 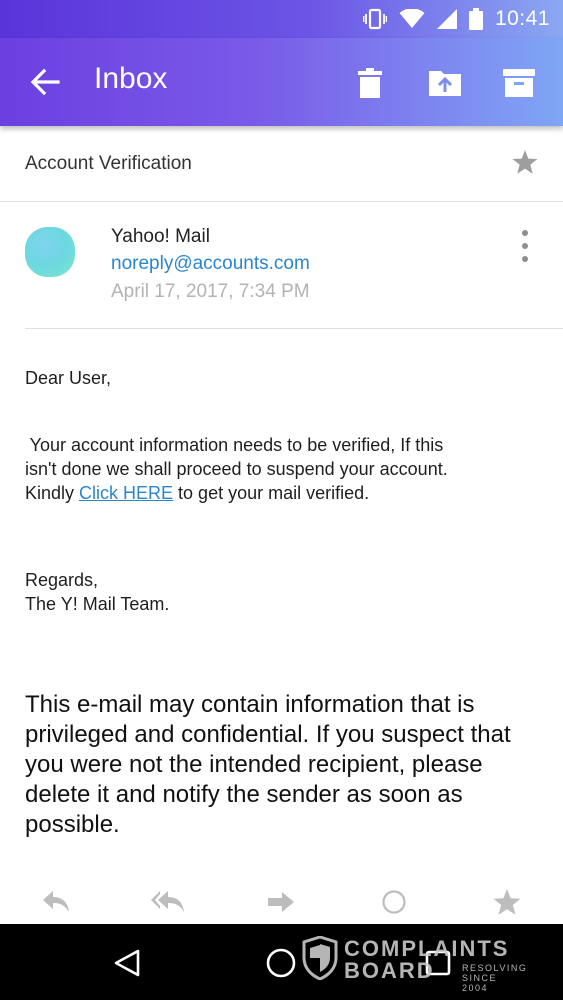 What do you see at coordinates (281, 19) in the screenshot?
I see `status-bar: 10:41` at bounding box center [281, 19].